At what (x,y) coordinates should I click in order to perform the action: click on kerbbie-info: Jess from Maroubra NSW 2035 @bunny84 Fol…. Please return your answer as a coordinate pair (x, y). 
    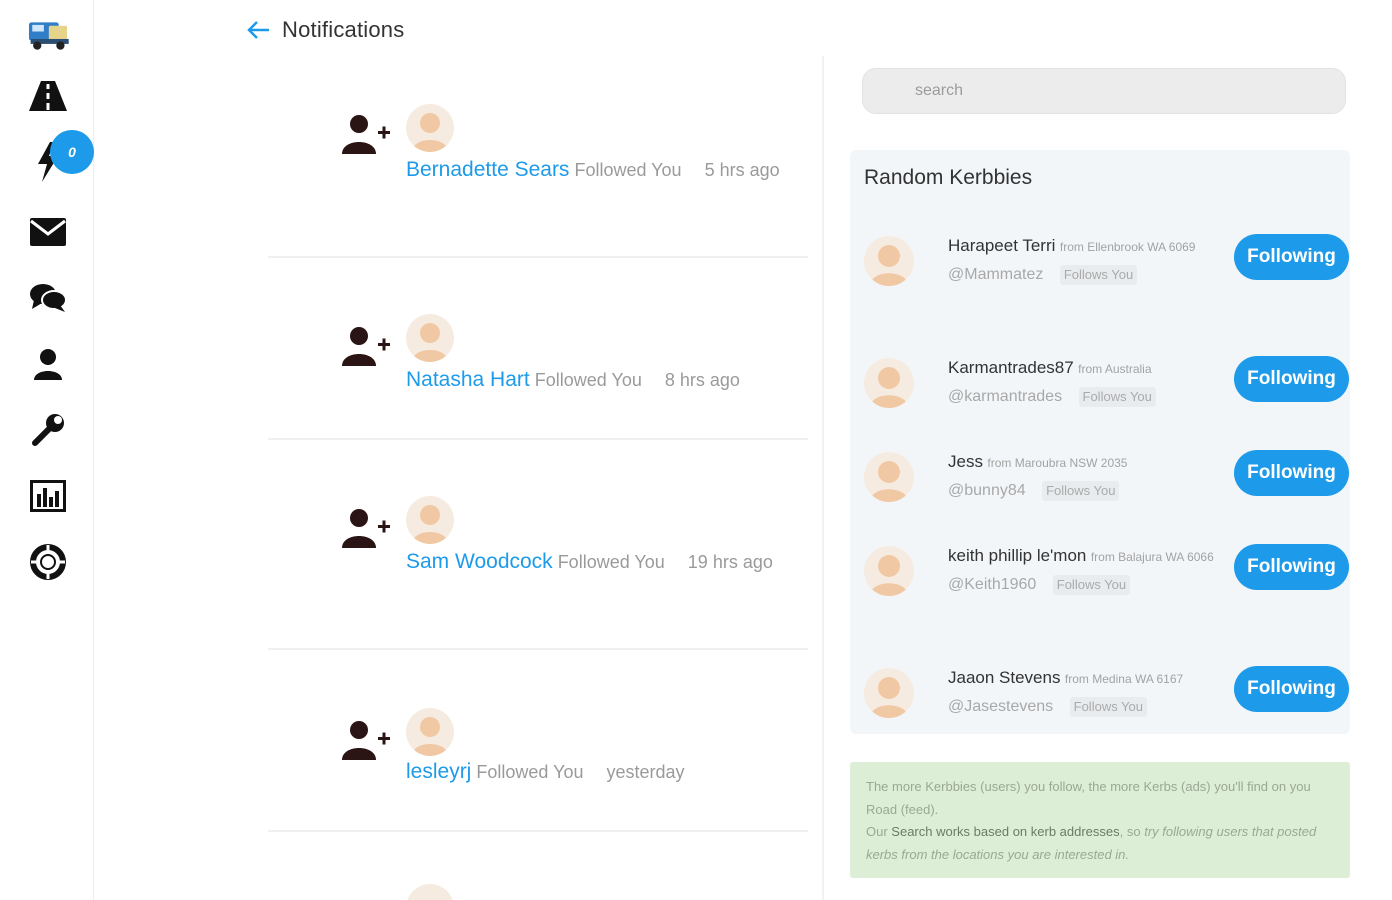
    Looking at the image, I should click on (1089, 476).